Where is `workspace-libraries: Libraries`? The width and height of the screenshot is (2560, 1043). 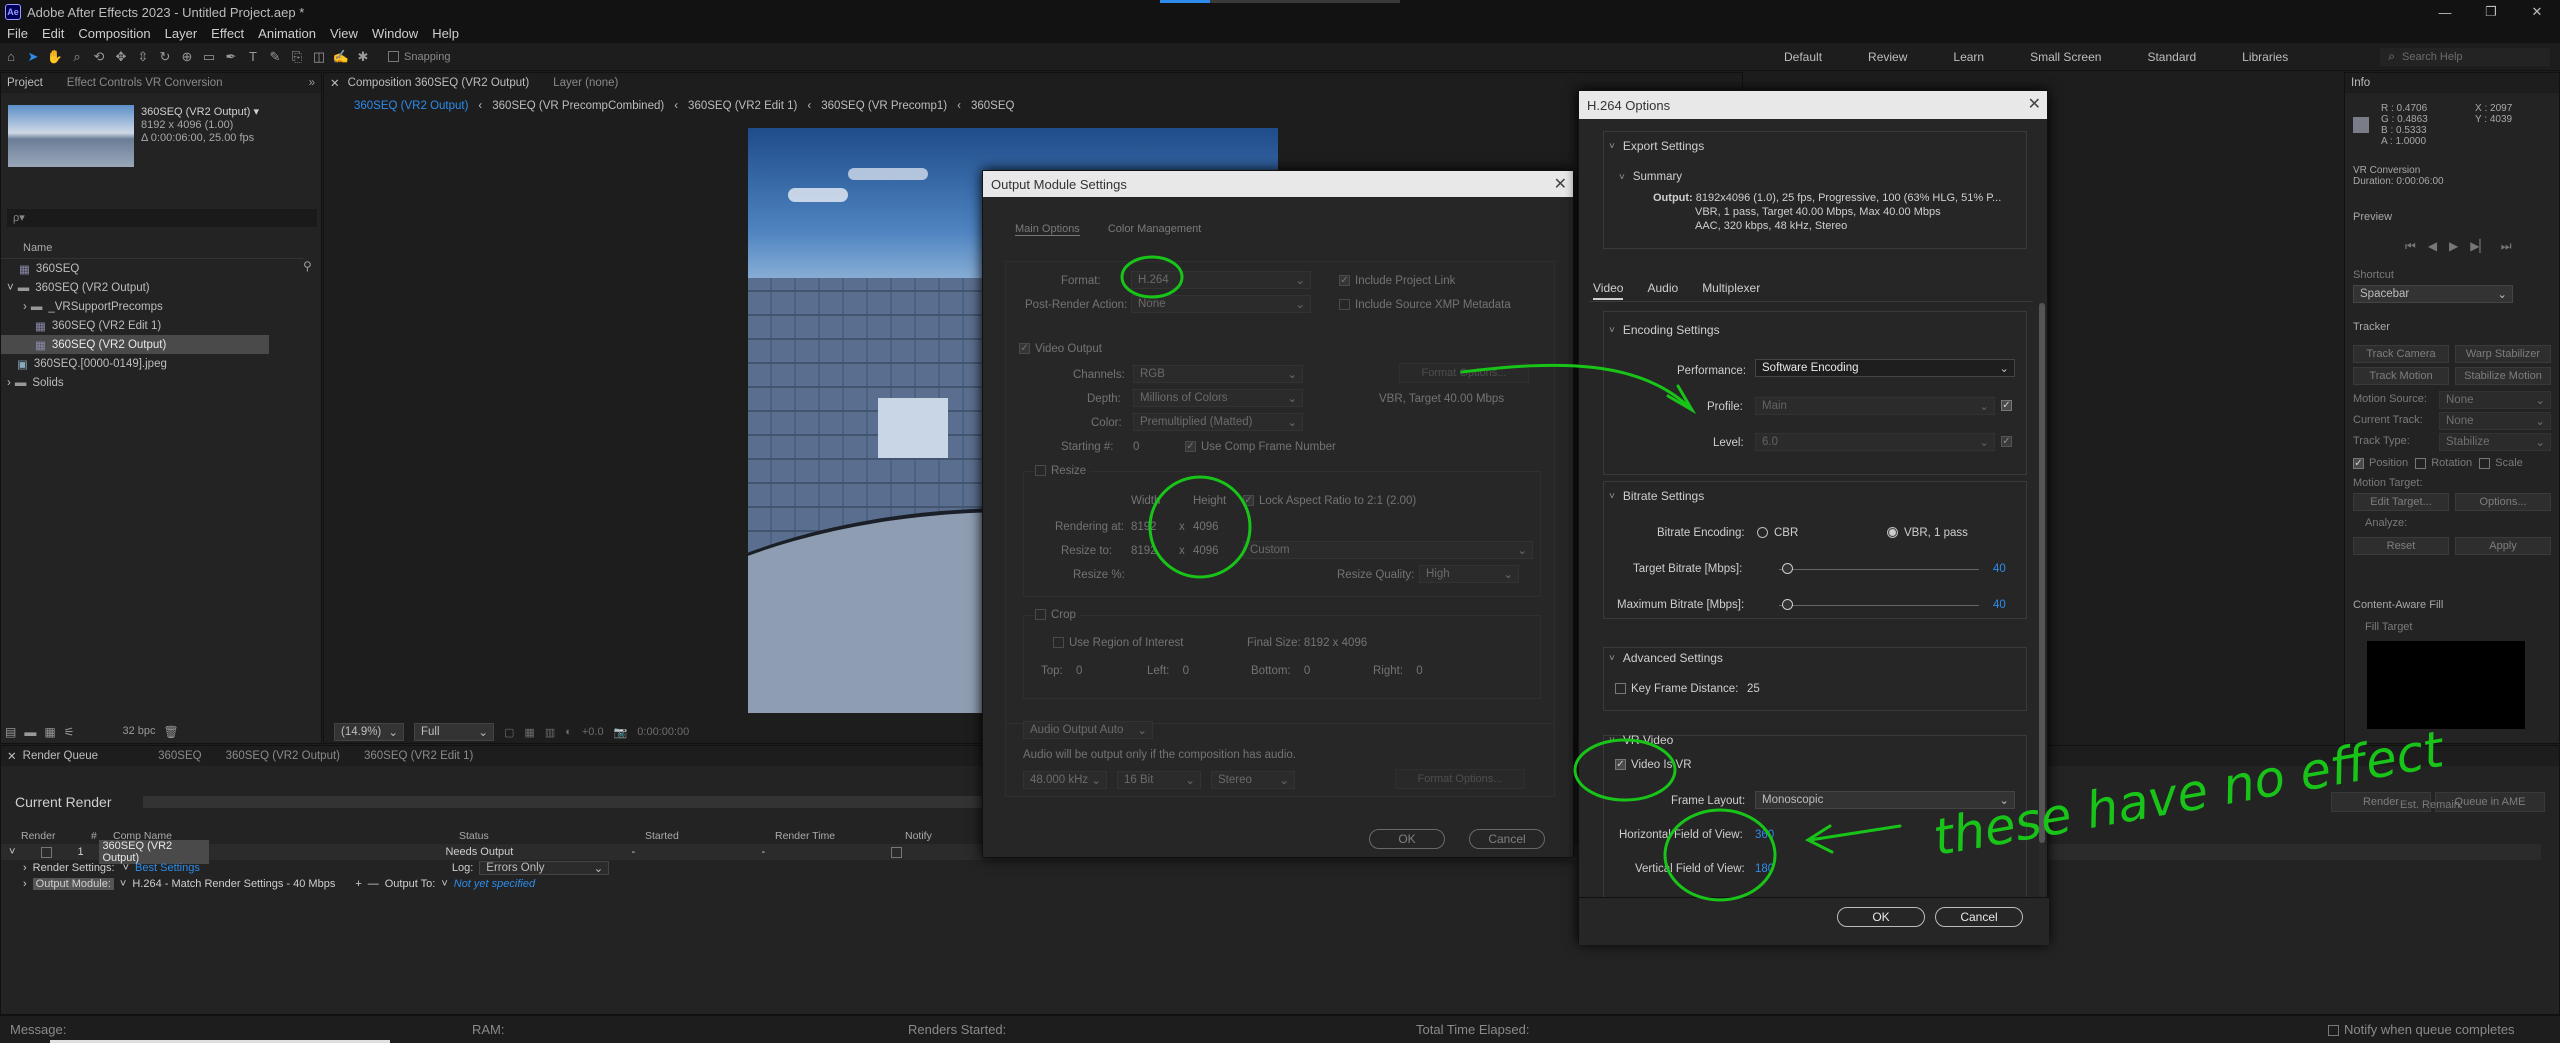 workspace-libraries: Libraries is located at coordinates (2265, 57).